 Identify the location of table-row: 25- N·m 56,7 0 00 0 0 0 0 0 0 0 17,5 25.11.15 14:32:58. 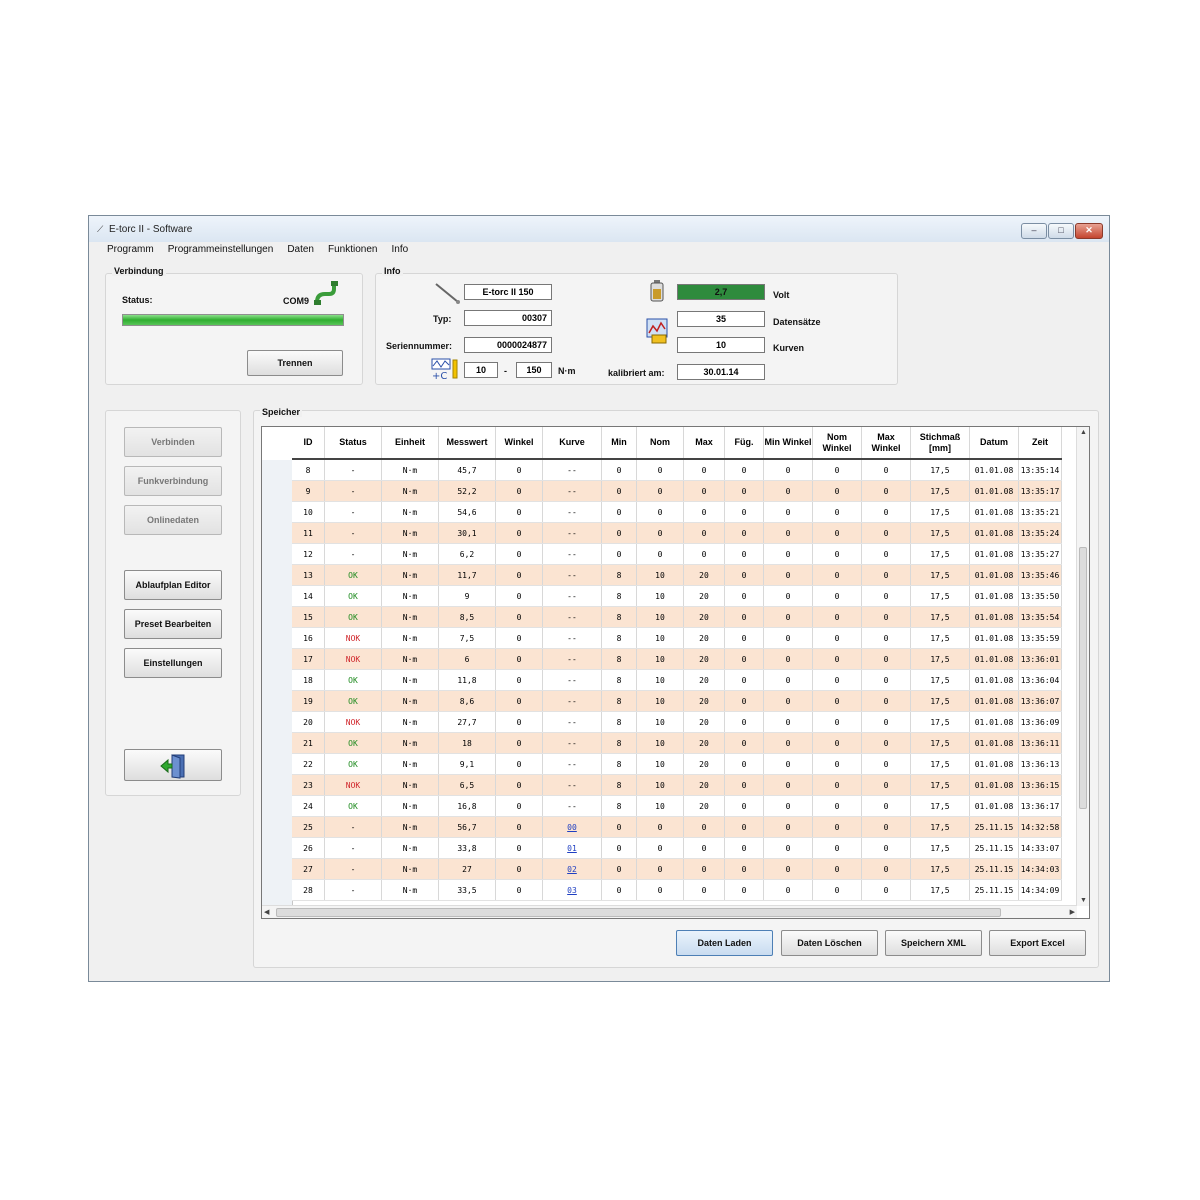
(677, 827).